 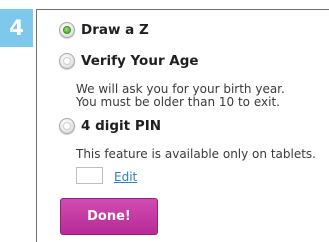 I want to click on step-number: 4, so click(x=16, y=28).